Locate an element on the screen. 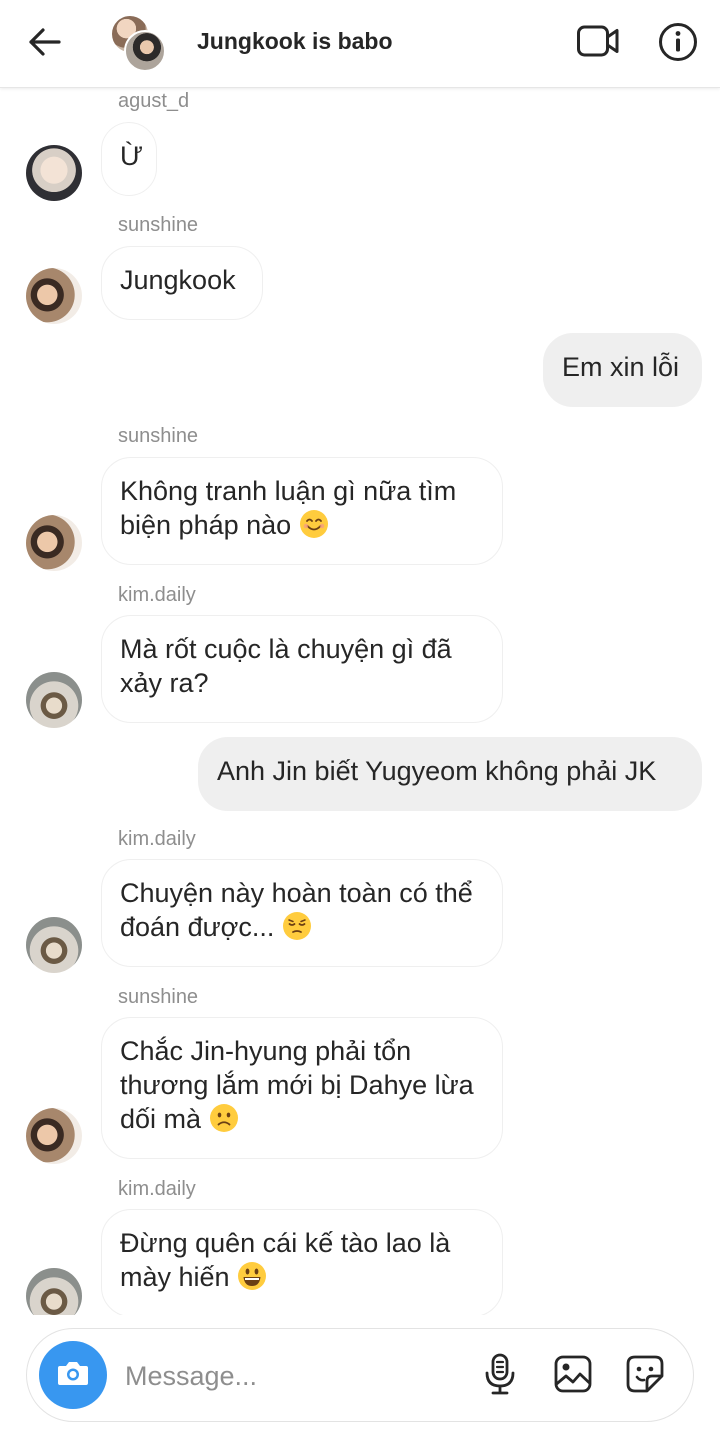 The width and height of the screenshot is (720, 1442). group-avatar is located at coordinates (138, 43).